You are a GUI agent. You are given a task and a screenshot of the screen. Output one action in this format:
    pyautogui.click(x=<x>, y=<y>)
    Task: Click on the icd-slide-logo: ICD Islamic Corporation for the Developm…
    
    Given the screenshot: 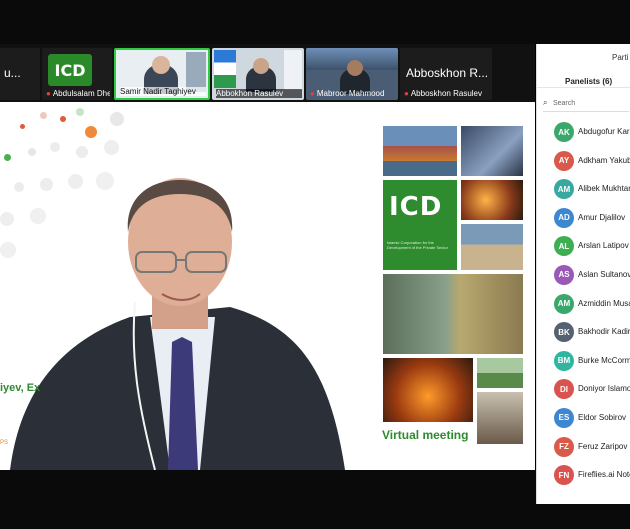 What is the action you would take?
    pyautogui.click(x=420, y=225)
    